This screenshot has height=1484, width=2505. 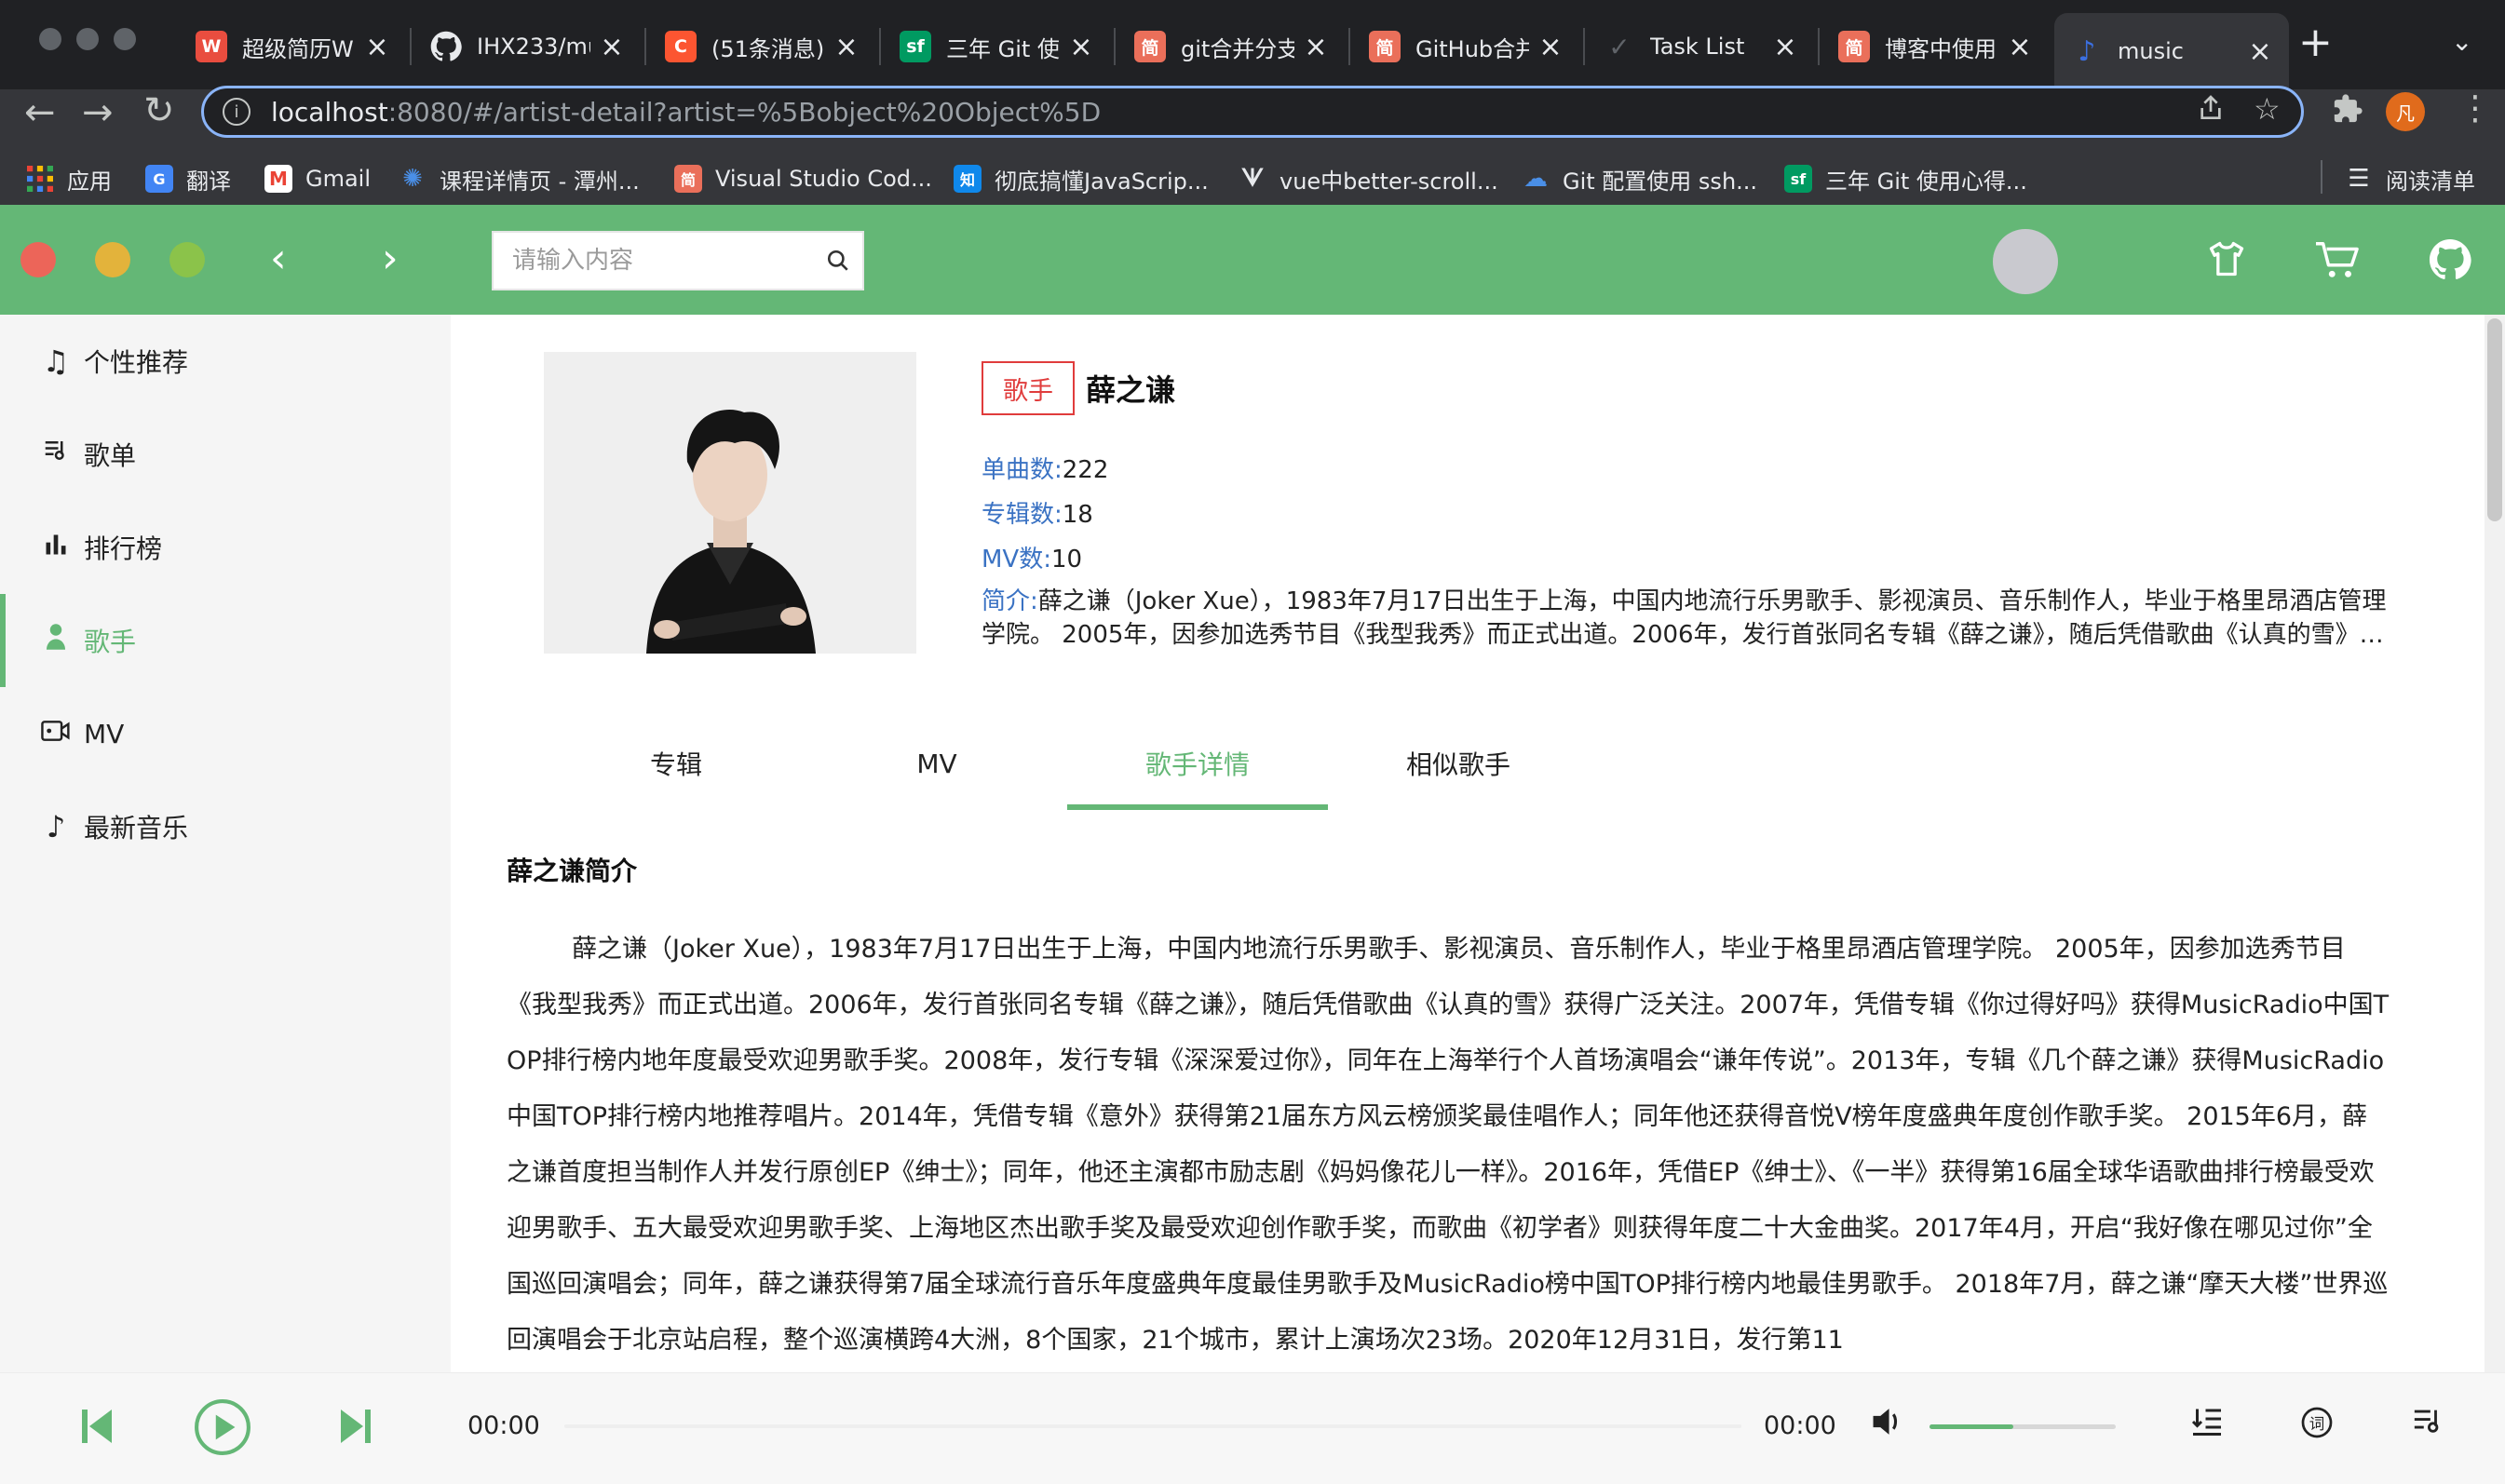 I want to click on total-time: 00:00, so click(x=1800, y=1425).